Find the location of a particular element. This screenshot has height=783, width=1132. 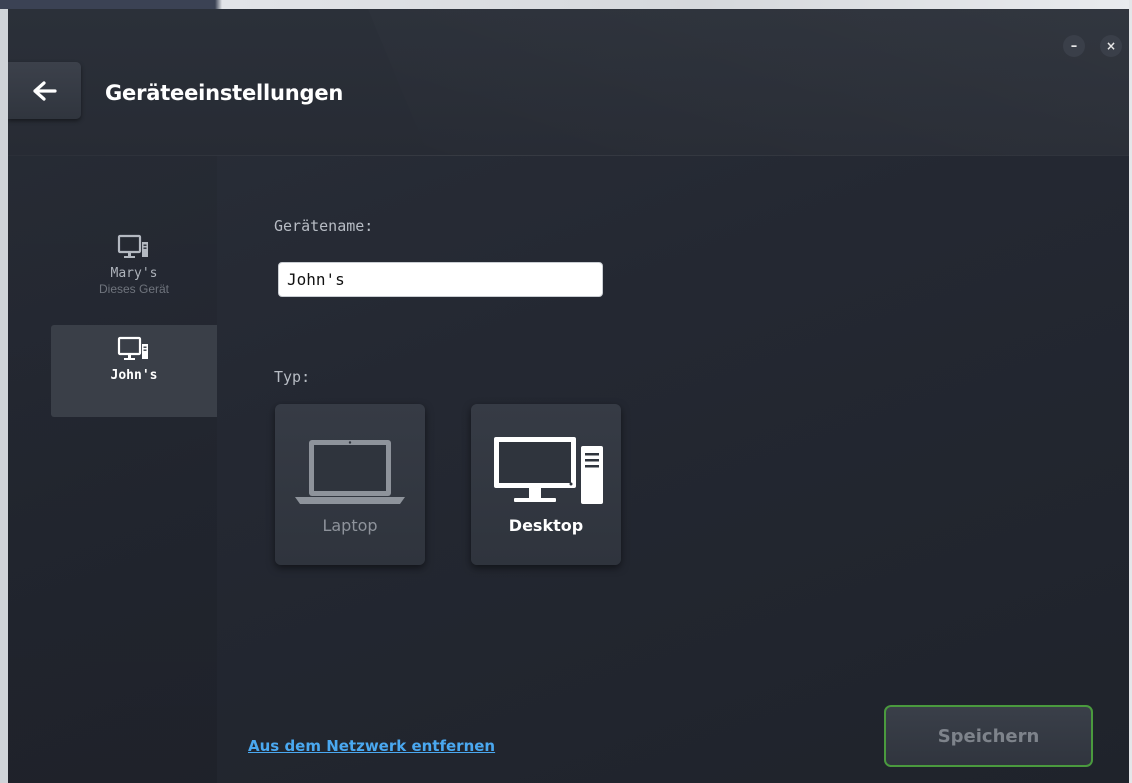

device-name: Mary's is located at coordinates (134, 273).